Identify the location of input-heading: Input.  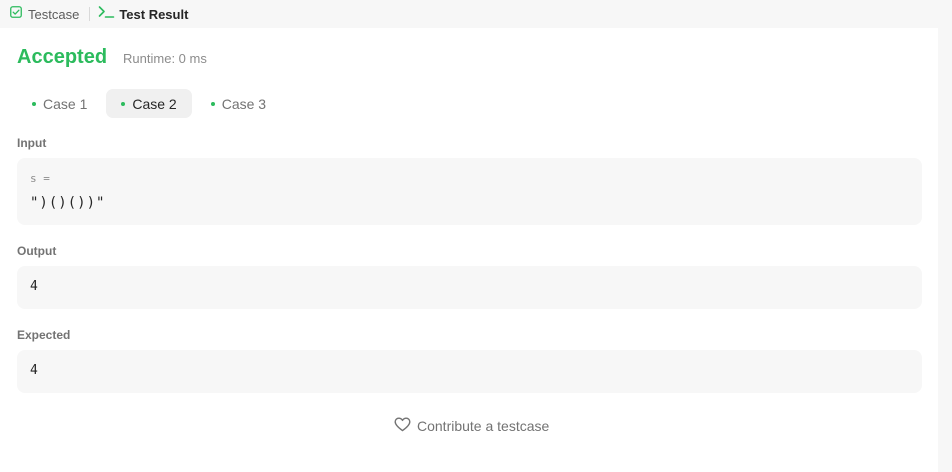
(32, 143).